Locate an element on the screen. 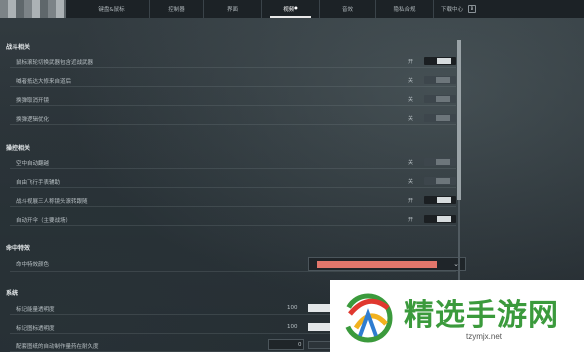 Image resolution: width=584 pixels, height=352 pixels. tab-privacy: 隐私合规 is located at coordinates (405, 9).